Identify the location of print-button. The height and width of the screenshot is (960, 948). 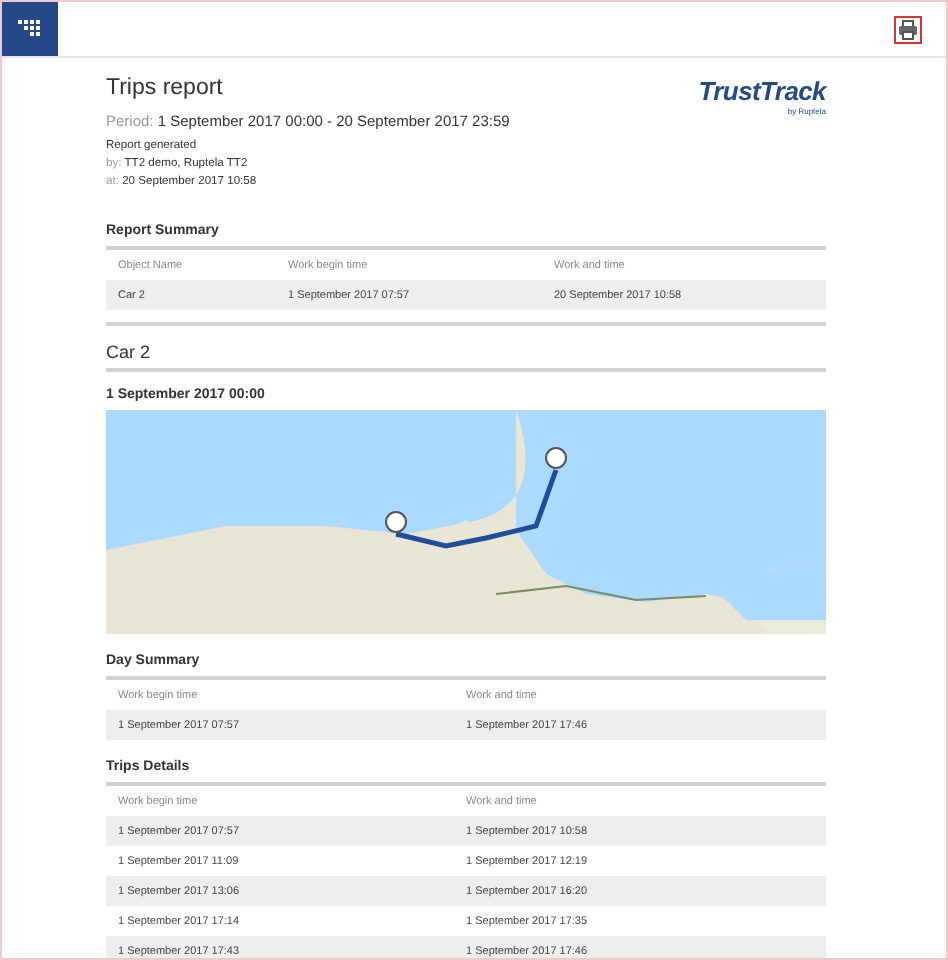
(908, 29).